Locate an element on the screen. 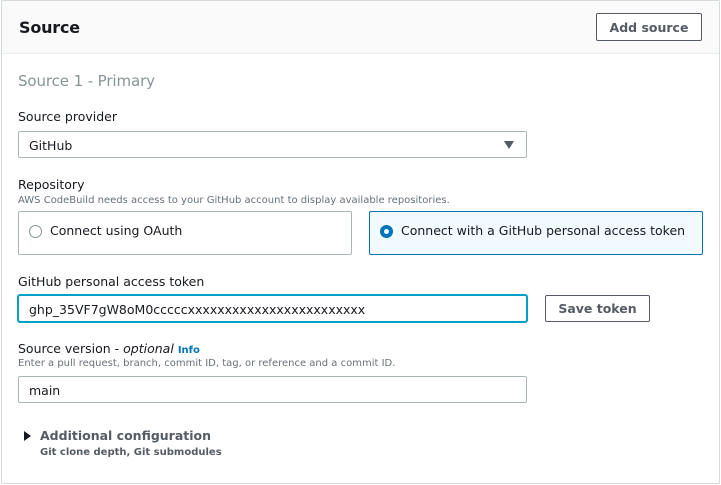  radio-checked-icon is located at coordinates (386, 231).